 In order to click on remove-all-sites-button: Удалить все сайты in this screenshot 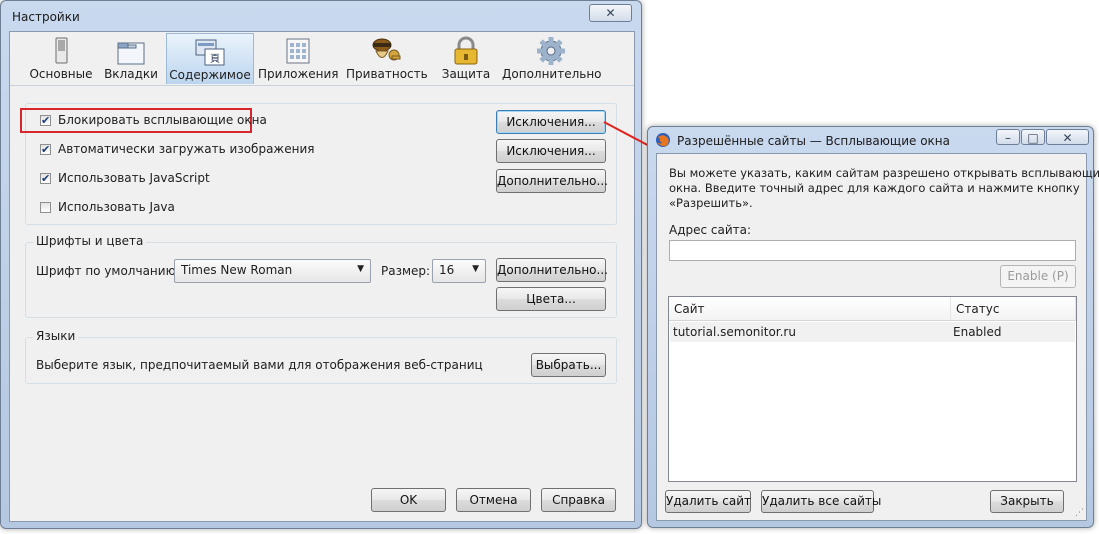, I will do `click(821, 501)`.